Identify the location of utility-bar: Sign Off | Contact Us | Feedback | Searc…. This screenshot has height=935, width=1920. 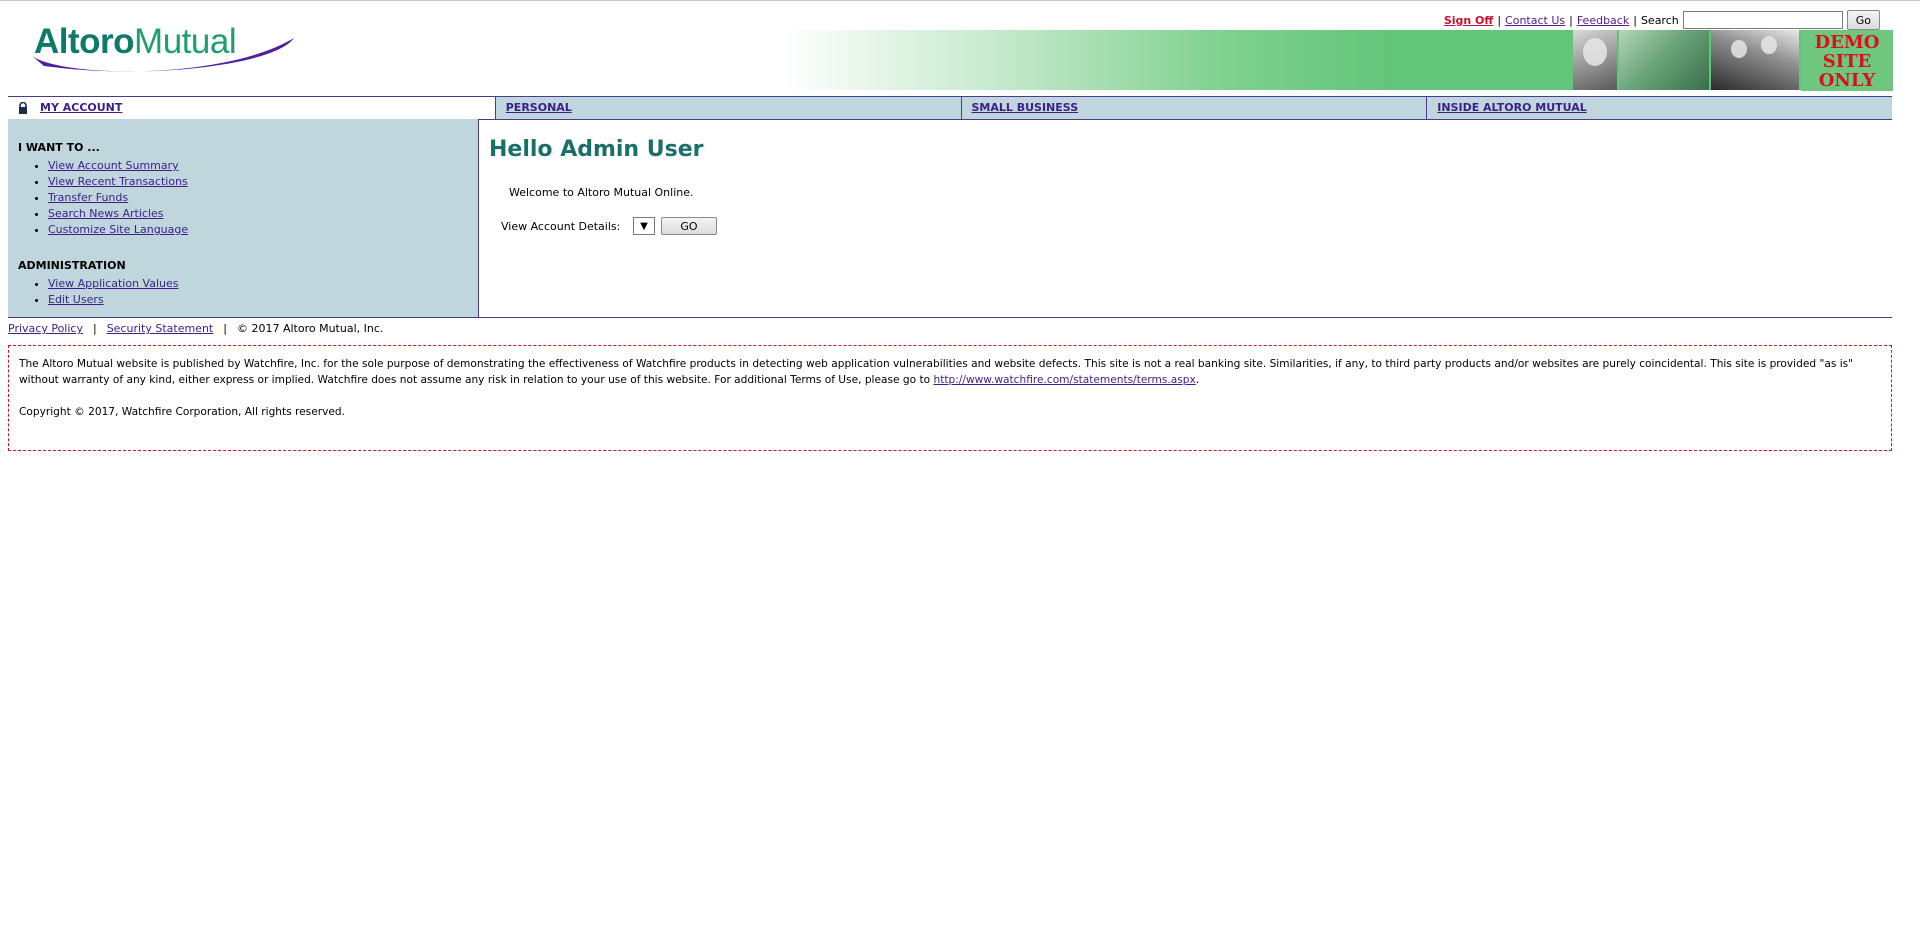
(1662, 20).